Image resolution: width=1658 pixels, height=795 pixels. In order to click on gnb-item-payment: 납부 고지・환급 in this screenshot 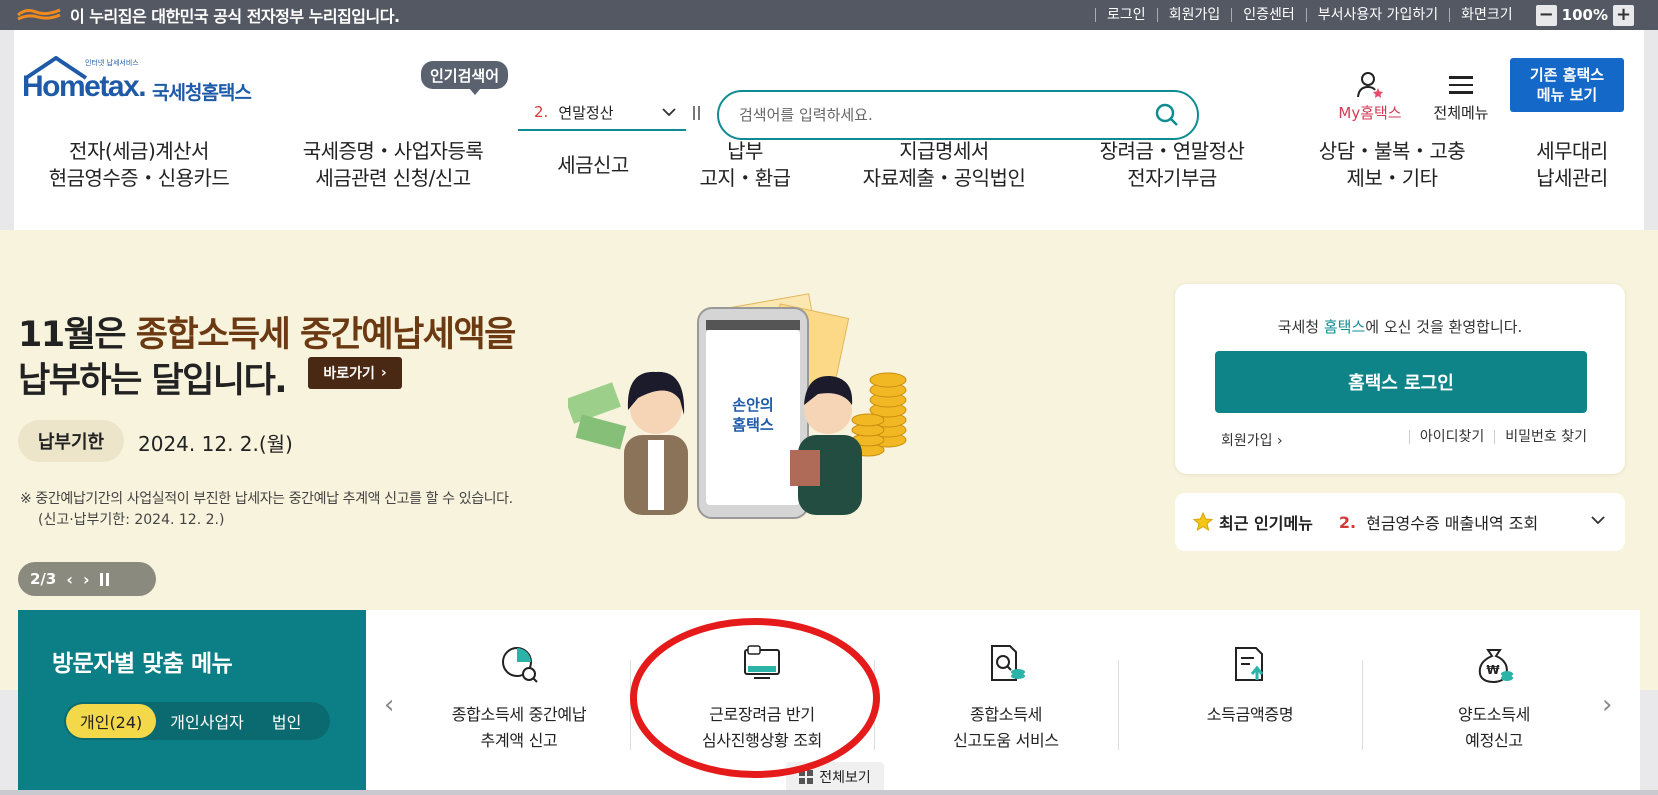, I will do `click(745, 165)`.